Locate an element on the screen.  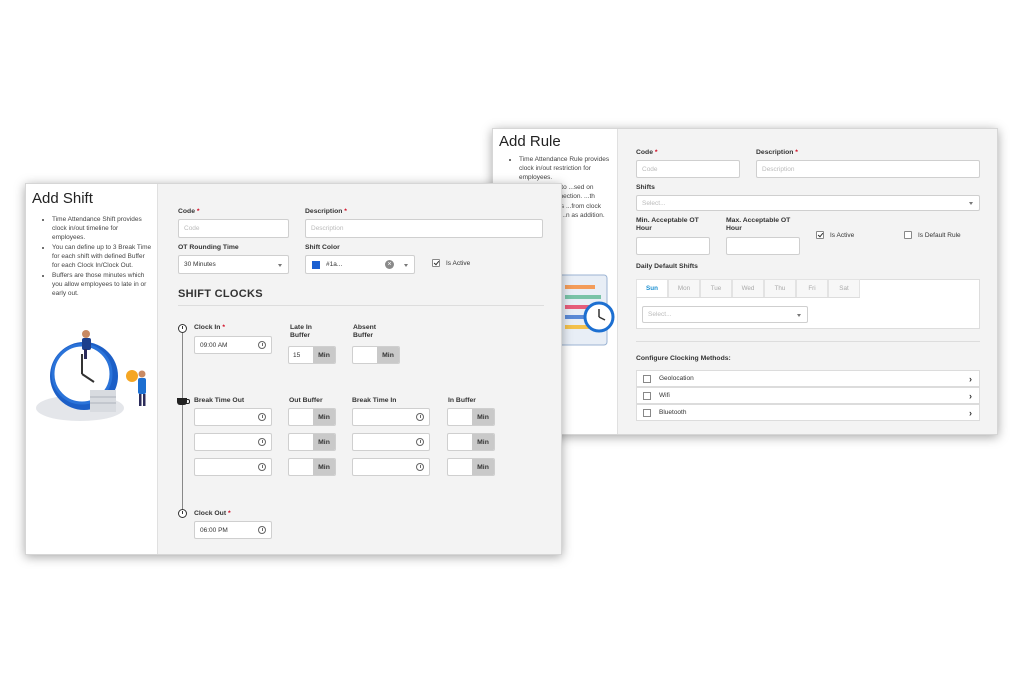
timeline-line is located at coordinates (182, 422).